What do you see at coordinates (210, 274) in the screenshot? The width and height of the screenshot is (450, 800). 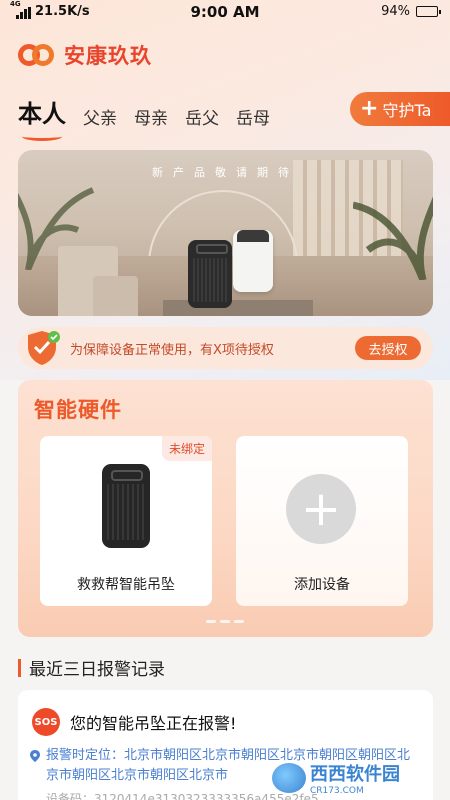 I see `device-black-image` at bounding box center [210, 274].